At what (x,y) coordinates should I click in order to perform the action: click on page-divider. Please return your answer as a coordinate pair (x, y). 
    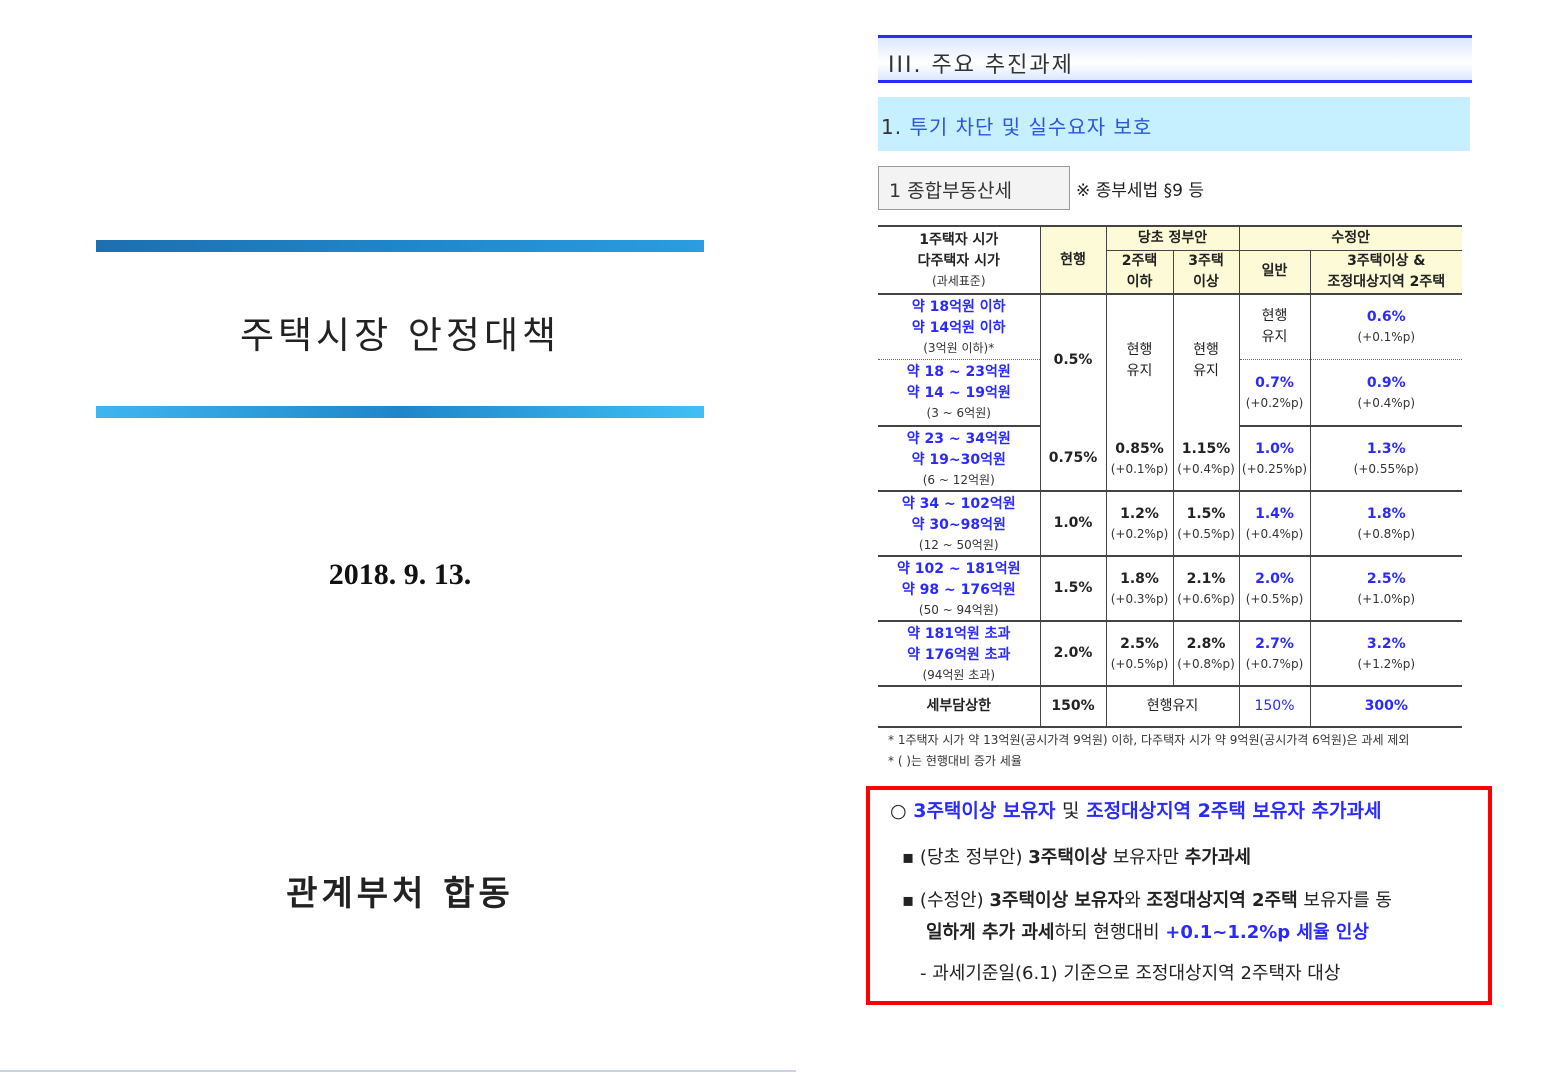
    Looking at the image, I should click on (398, 1071).